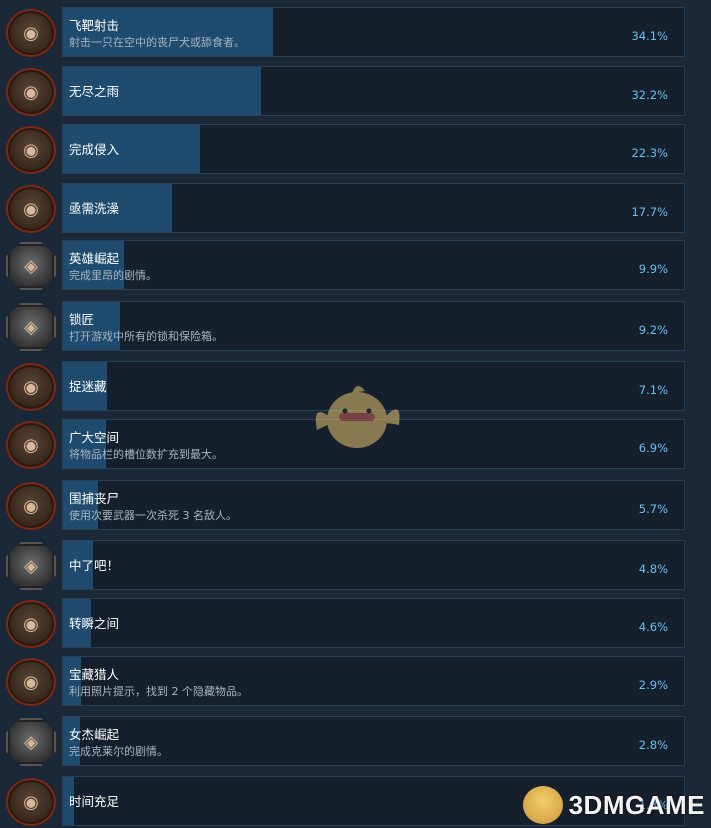  Describe the element at coordinates (94, 258) in the screenshot. I see `achievement-title: 英雄崛起` at that location.